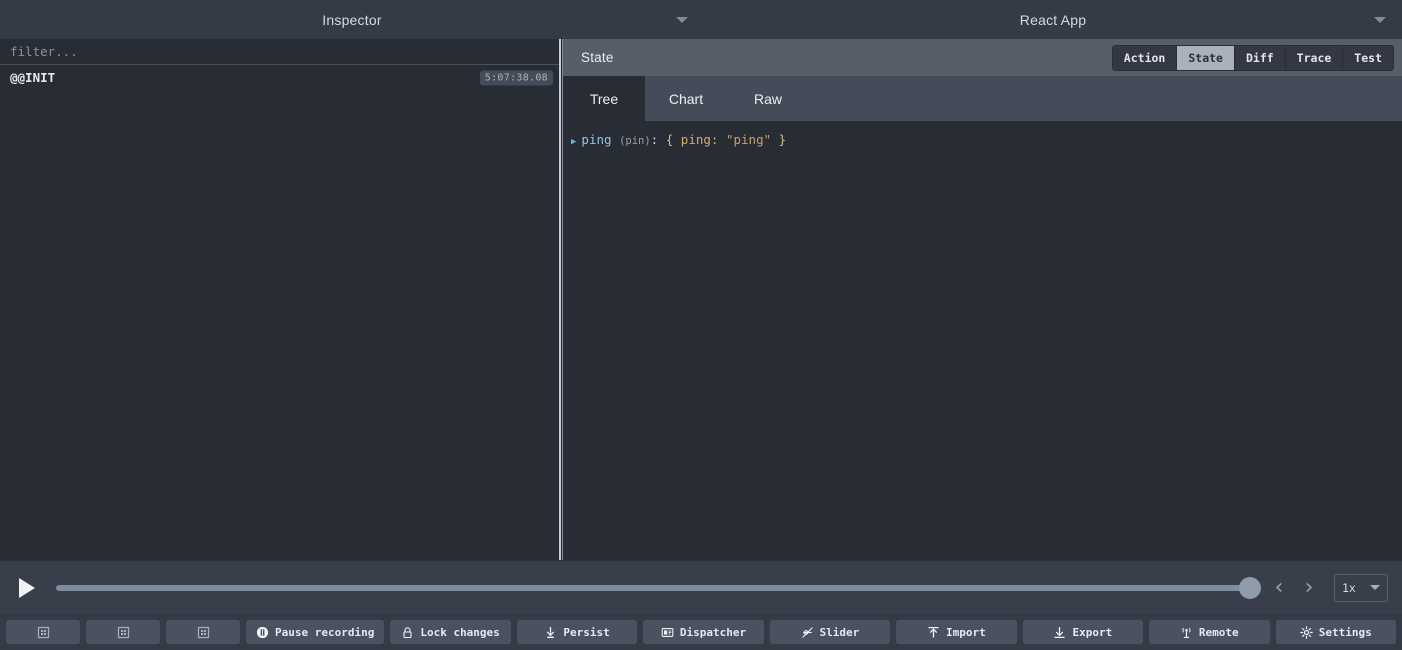 This screenshot has width=1402, height=650. I want to click on download-icon, so click(1059, 632).